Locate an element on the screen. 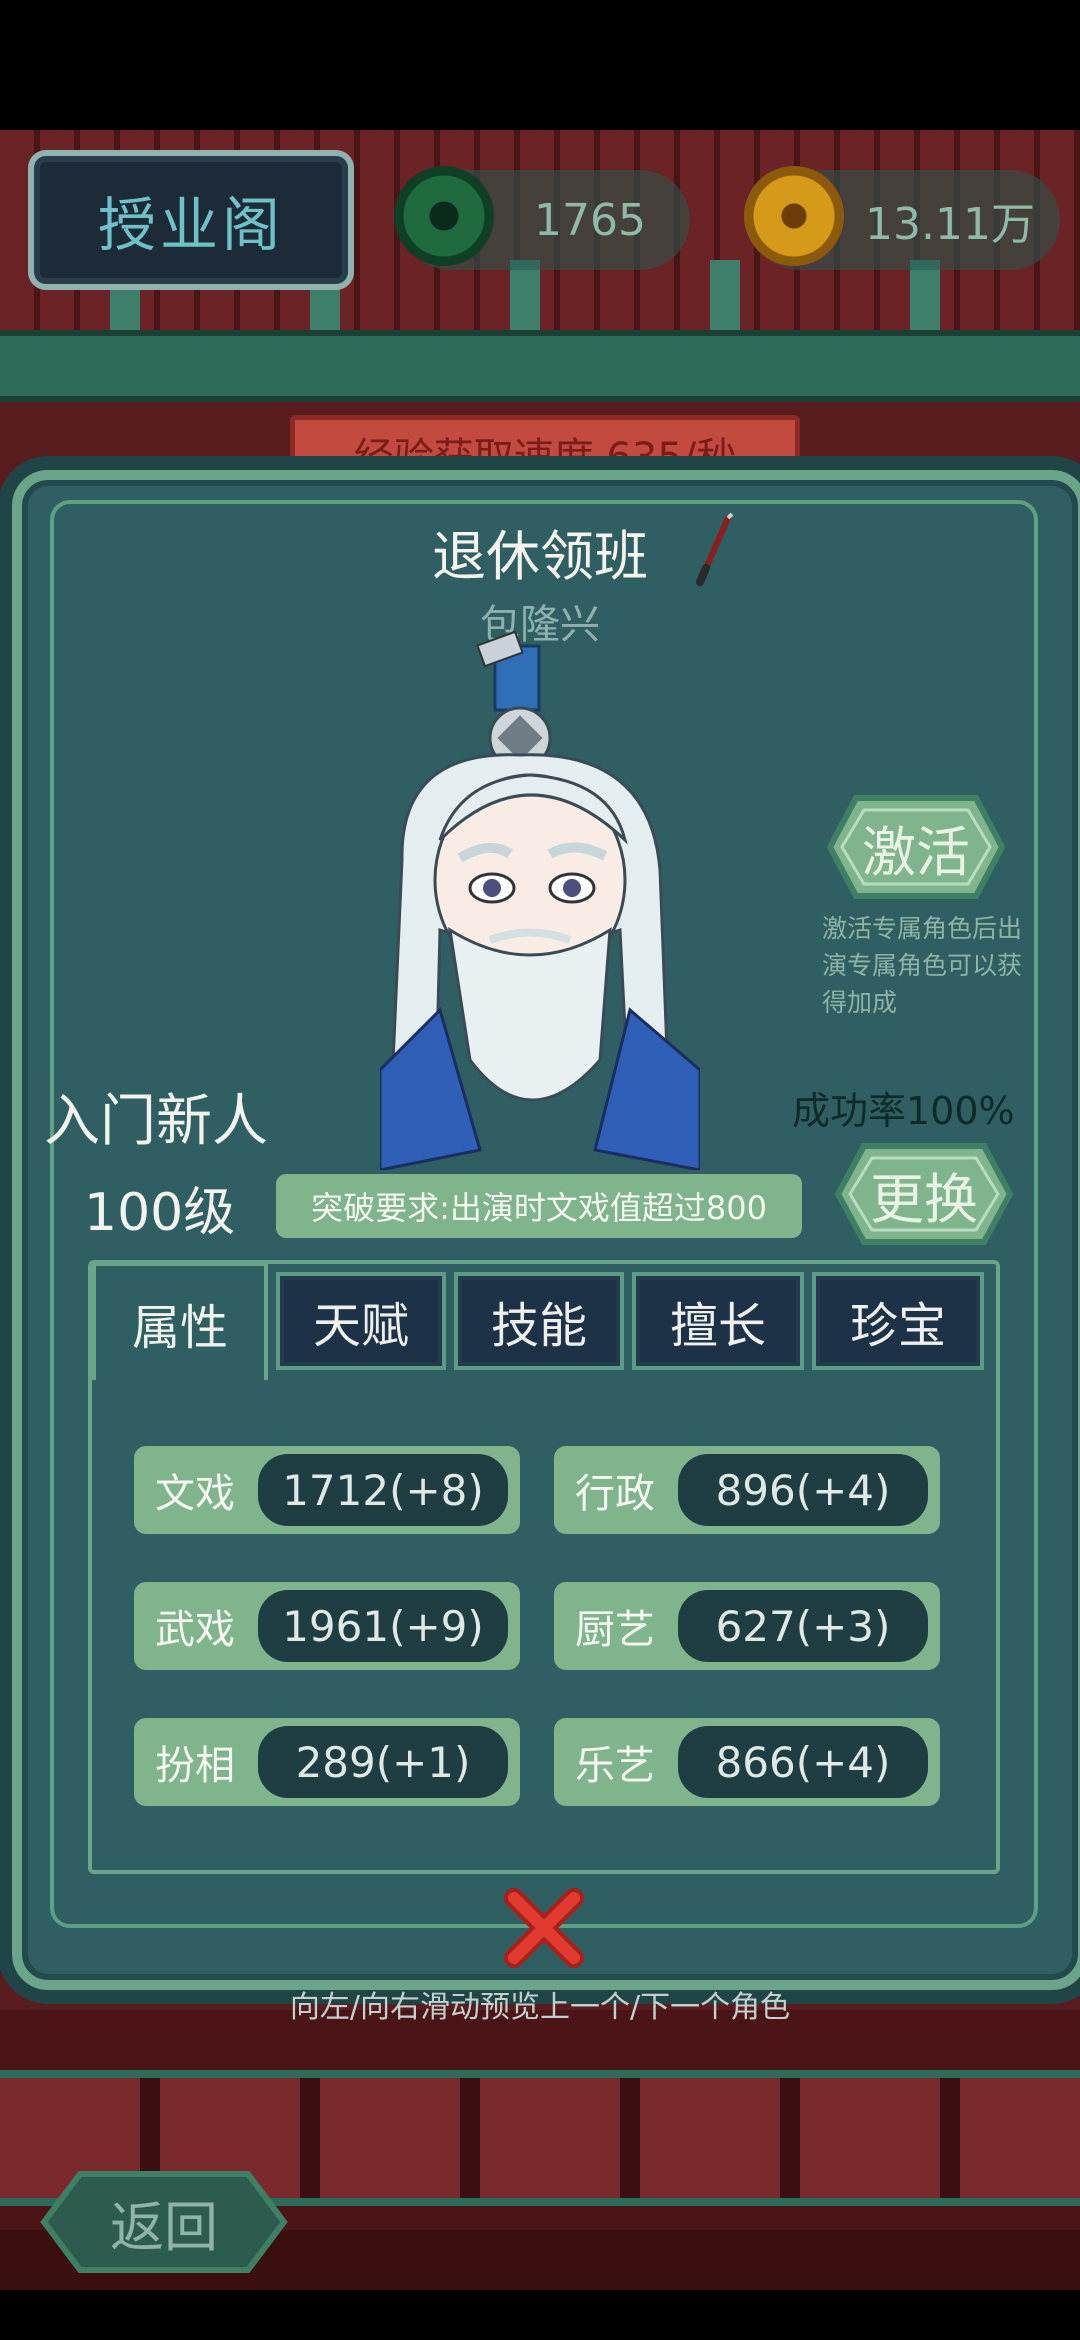 This screenshot has height=2340, width=1080. attribute-value: 289(+1) is located at coordinates (383, 1762).